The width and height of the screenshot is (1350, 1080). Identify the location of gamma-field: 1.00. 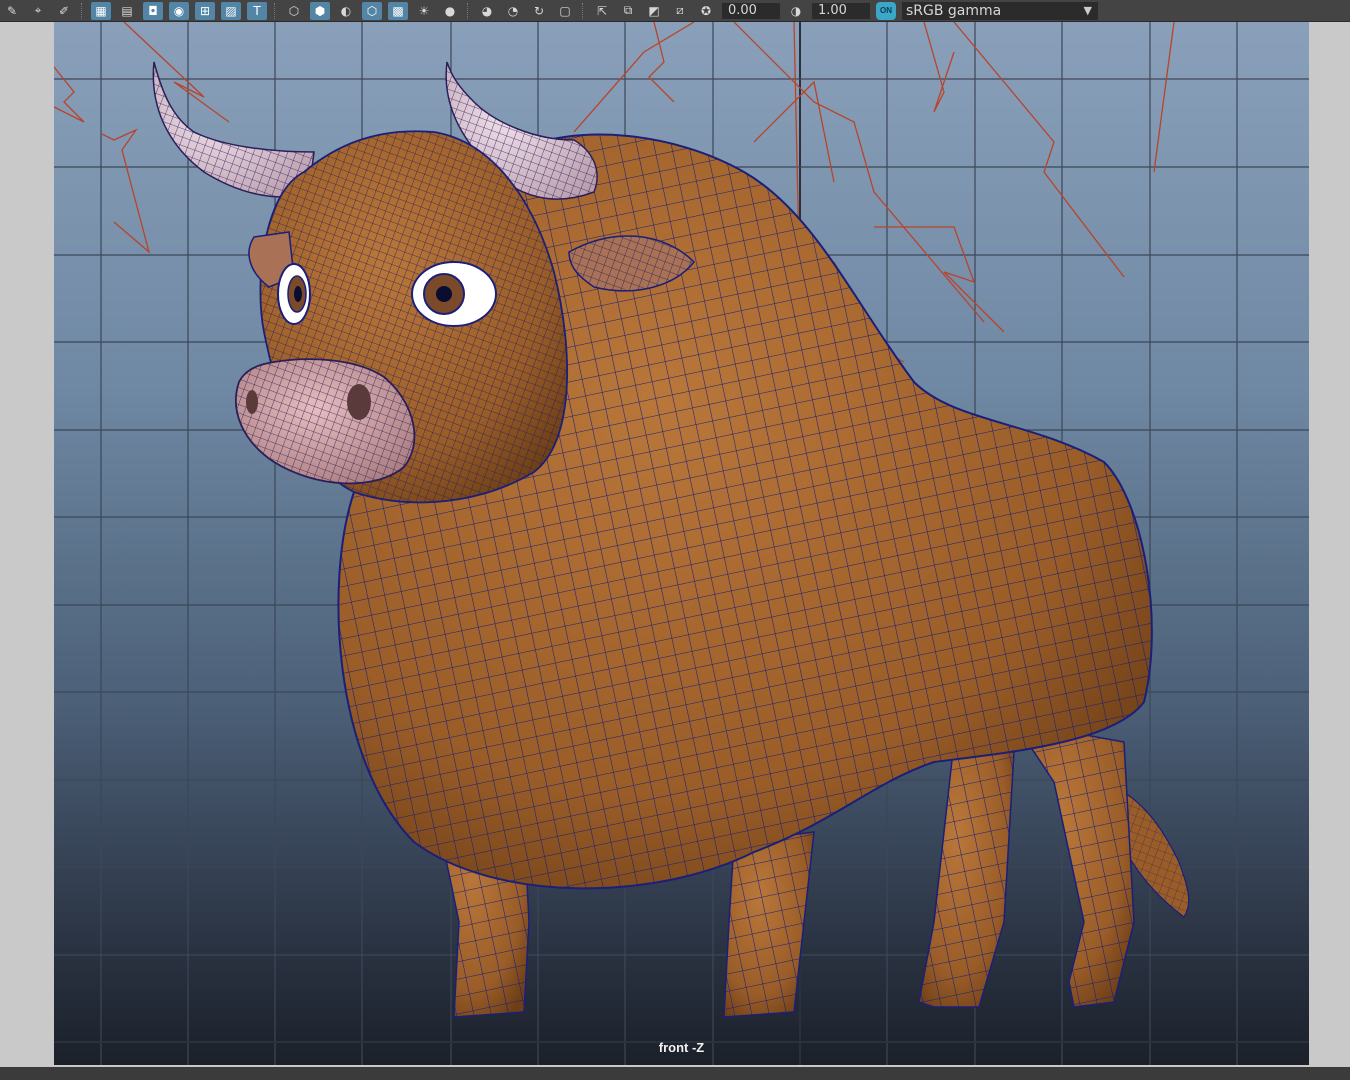
(841, 10).